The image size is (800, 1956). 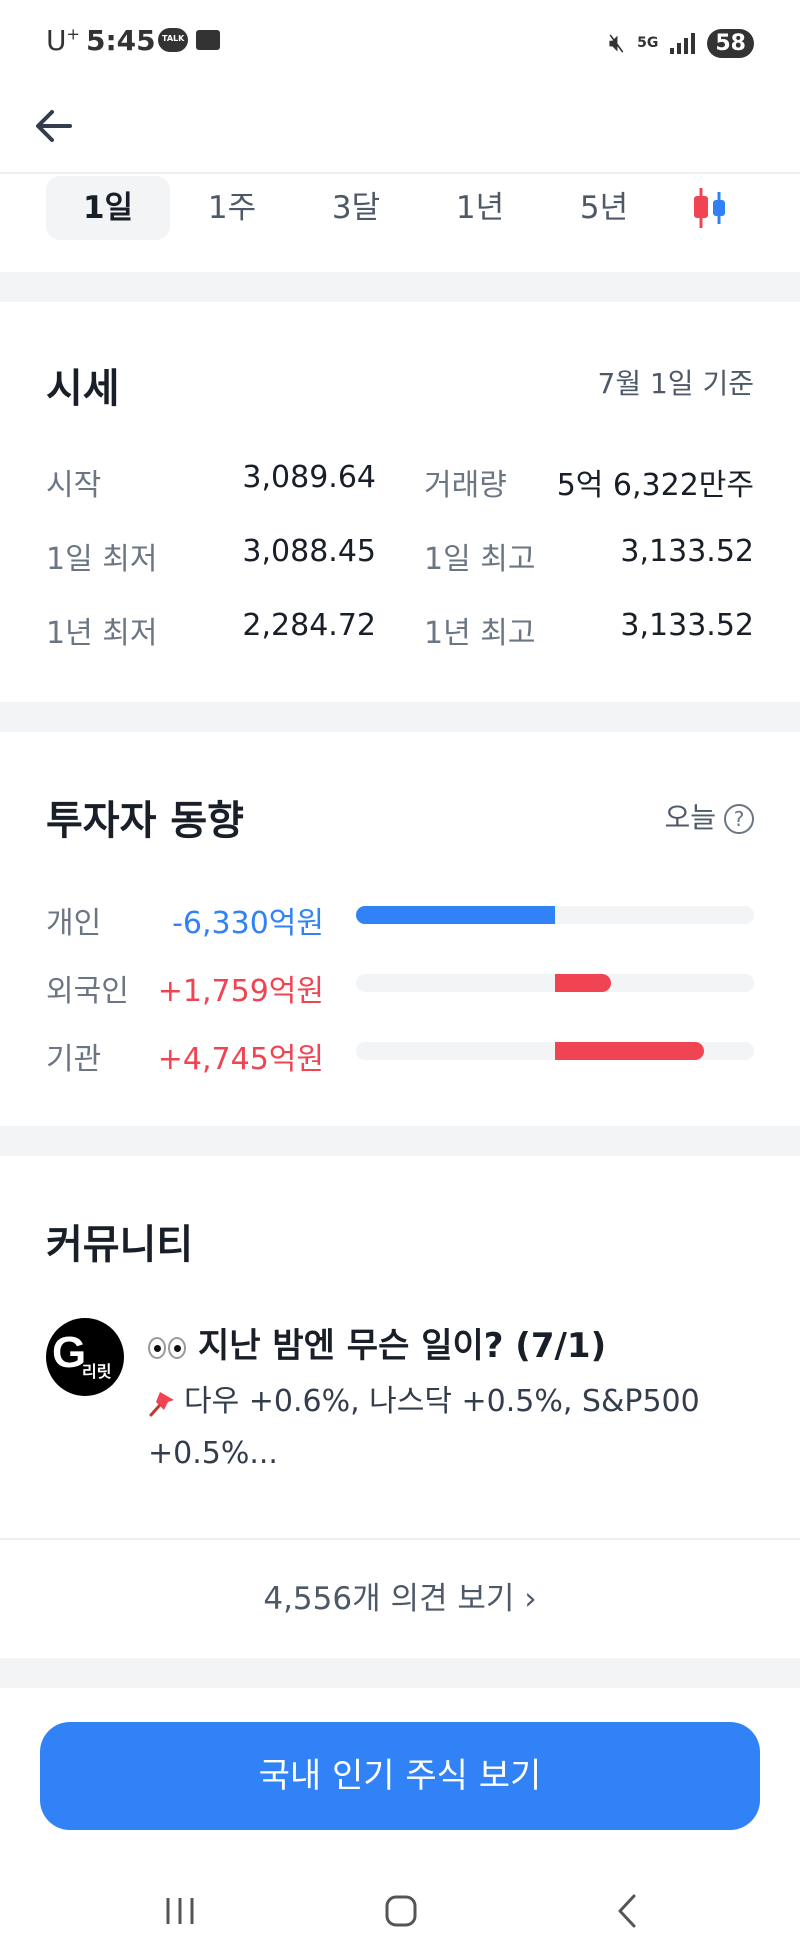 I want to click on investors-period: 오늘?, so click(x=709, y=816).